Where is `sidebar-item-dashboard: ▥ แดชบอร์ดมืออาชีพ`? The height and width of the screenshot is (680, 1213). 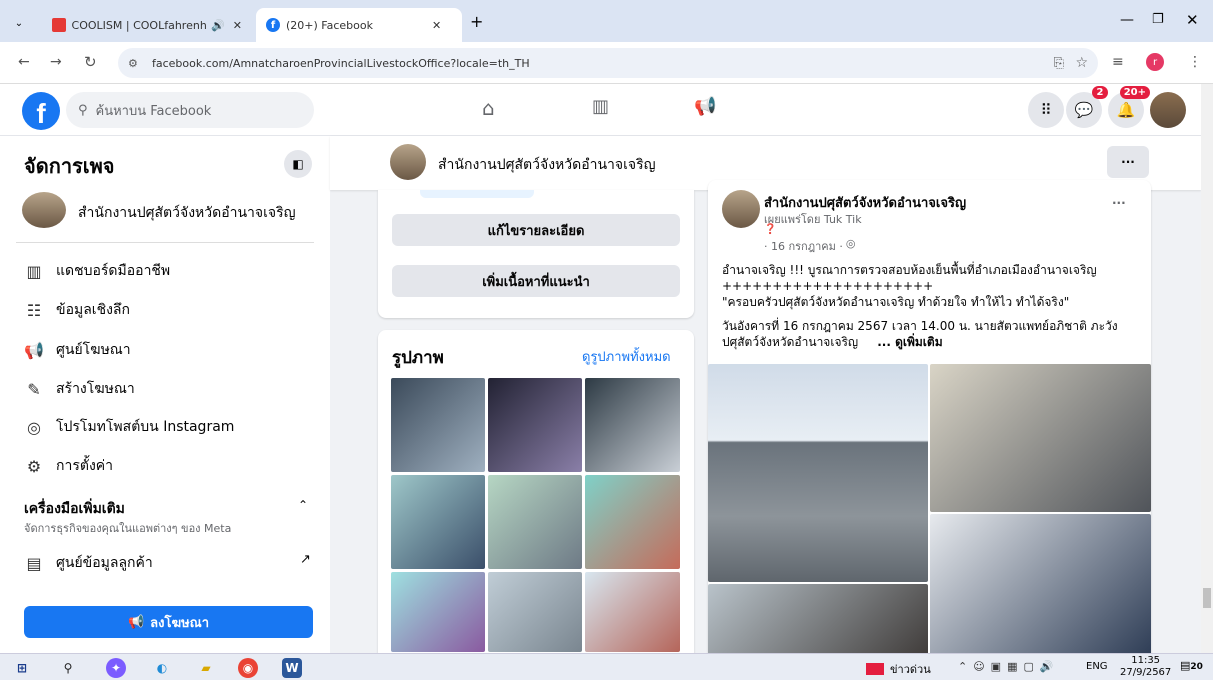
sidebar-item-dashboard: ▥ แดชบอร์ดมืออาชีพ is located at coordinates (97, 271).